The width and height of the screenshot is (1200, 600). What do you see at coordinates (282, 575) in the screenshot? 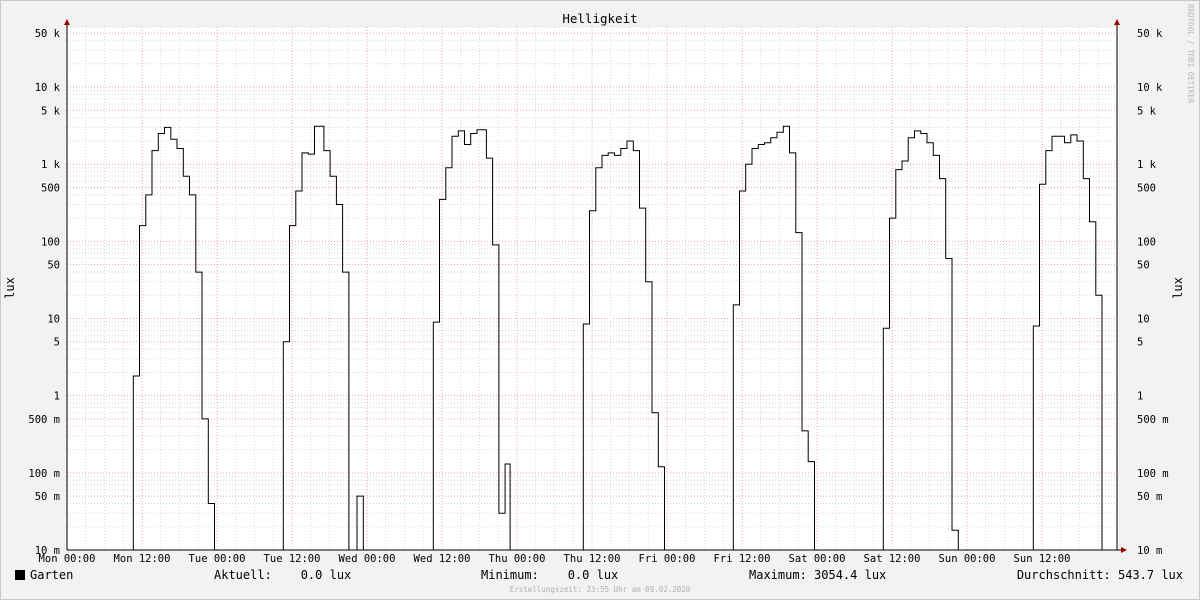
I see `legend-current: Aktuell: 0.0 lux` at bounding box center [282, 575].